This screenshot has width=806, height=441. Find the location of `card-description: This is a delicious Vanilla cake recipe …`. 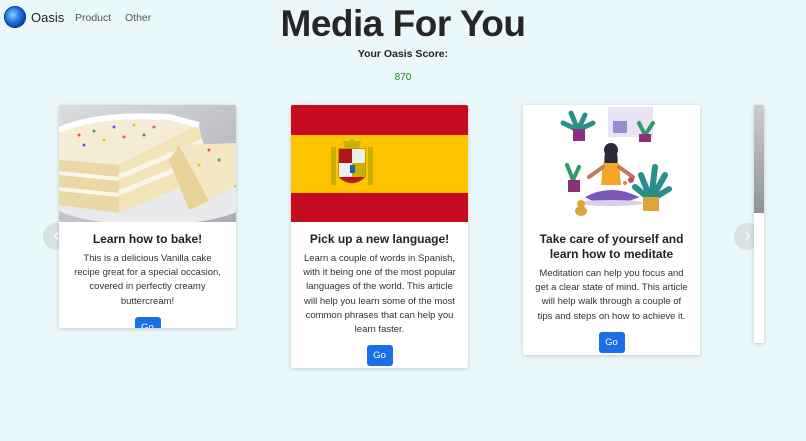

card-description: This is a delicious Vanilla cake recipe … is located at coordinates (147, 280).